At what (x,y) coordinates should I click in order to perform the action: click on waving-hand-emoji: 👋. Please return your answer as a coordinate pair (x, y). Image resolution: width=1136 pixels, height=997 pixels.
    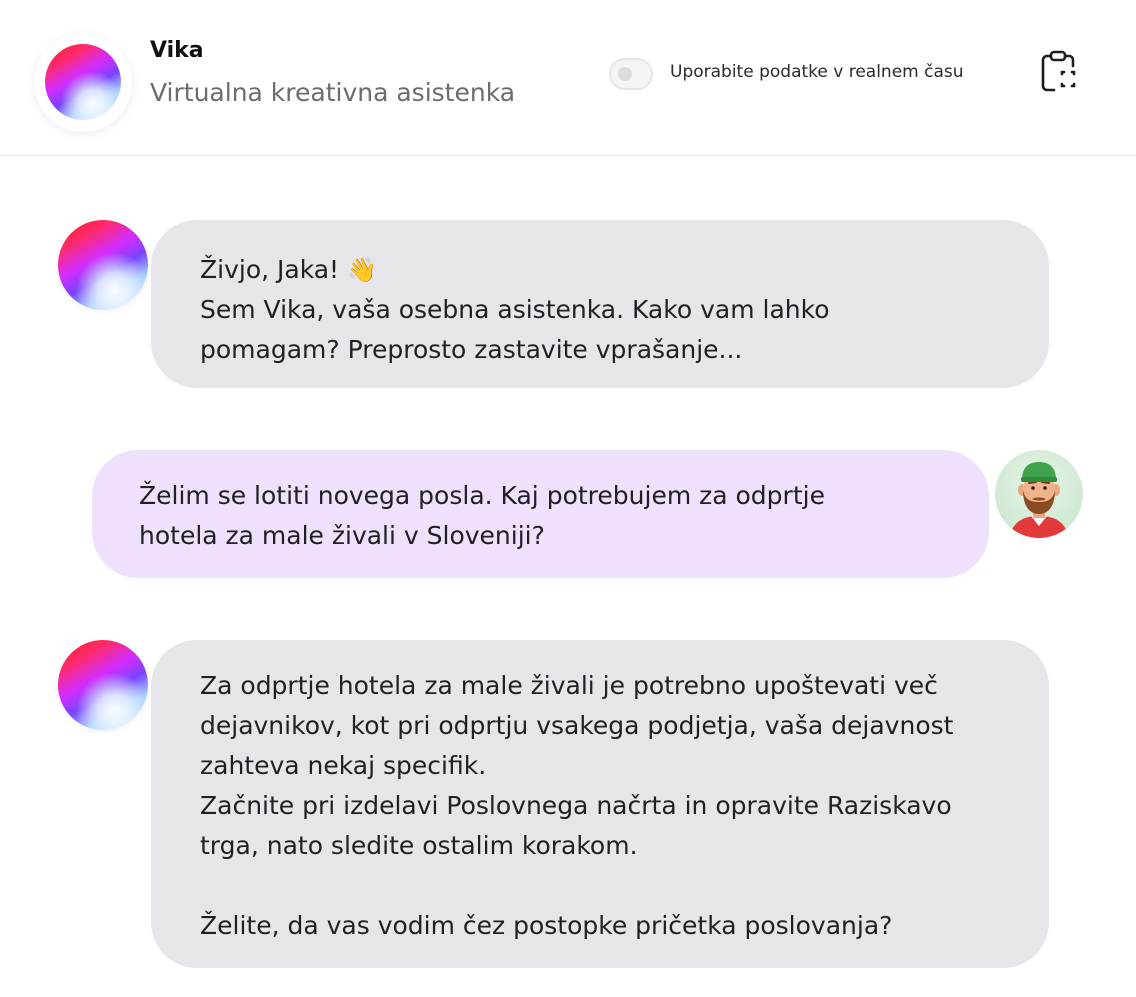
    Looking at the image, I should click on (362, 270).